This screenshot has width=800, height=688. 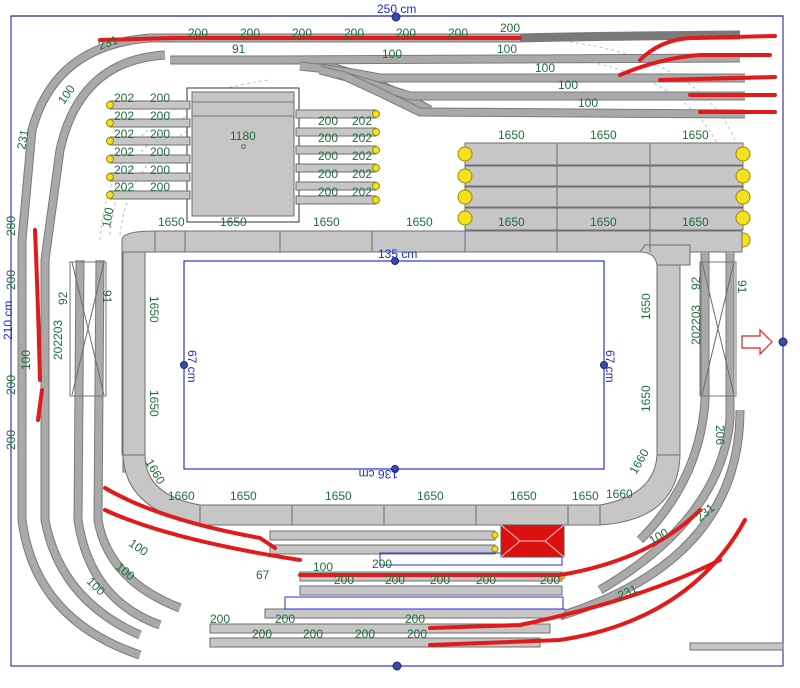 What do you see at coordinates (243, 146) in the screenshot?
I see `turntable-center` at bounding box center [243, 146].